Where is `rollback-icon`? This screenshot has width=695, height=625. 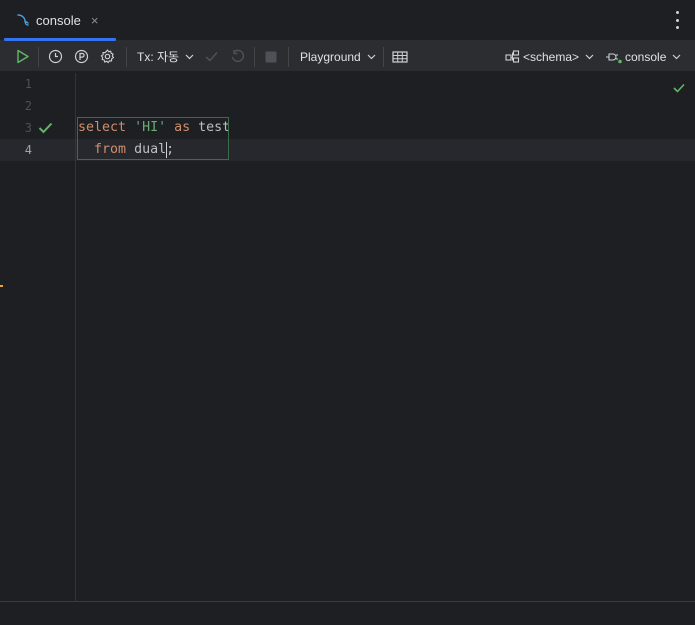 rollback-icon is located at coordinates (238, 56).